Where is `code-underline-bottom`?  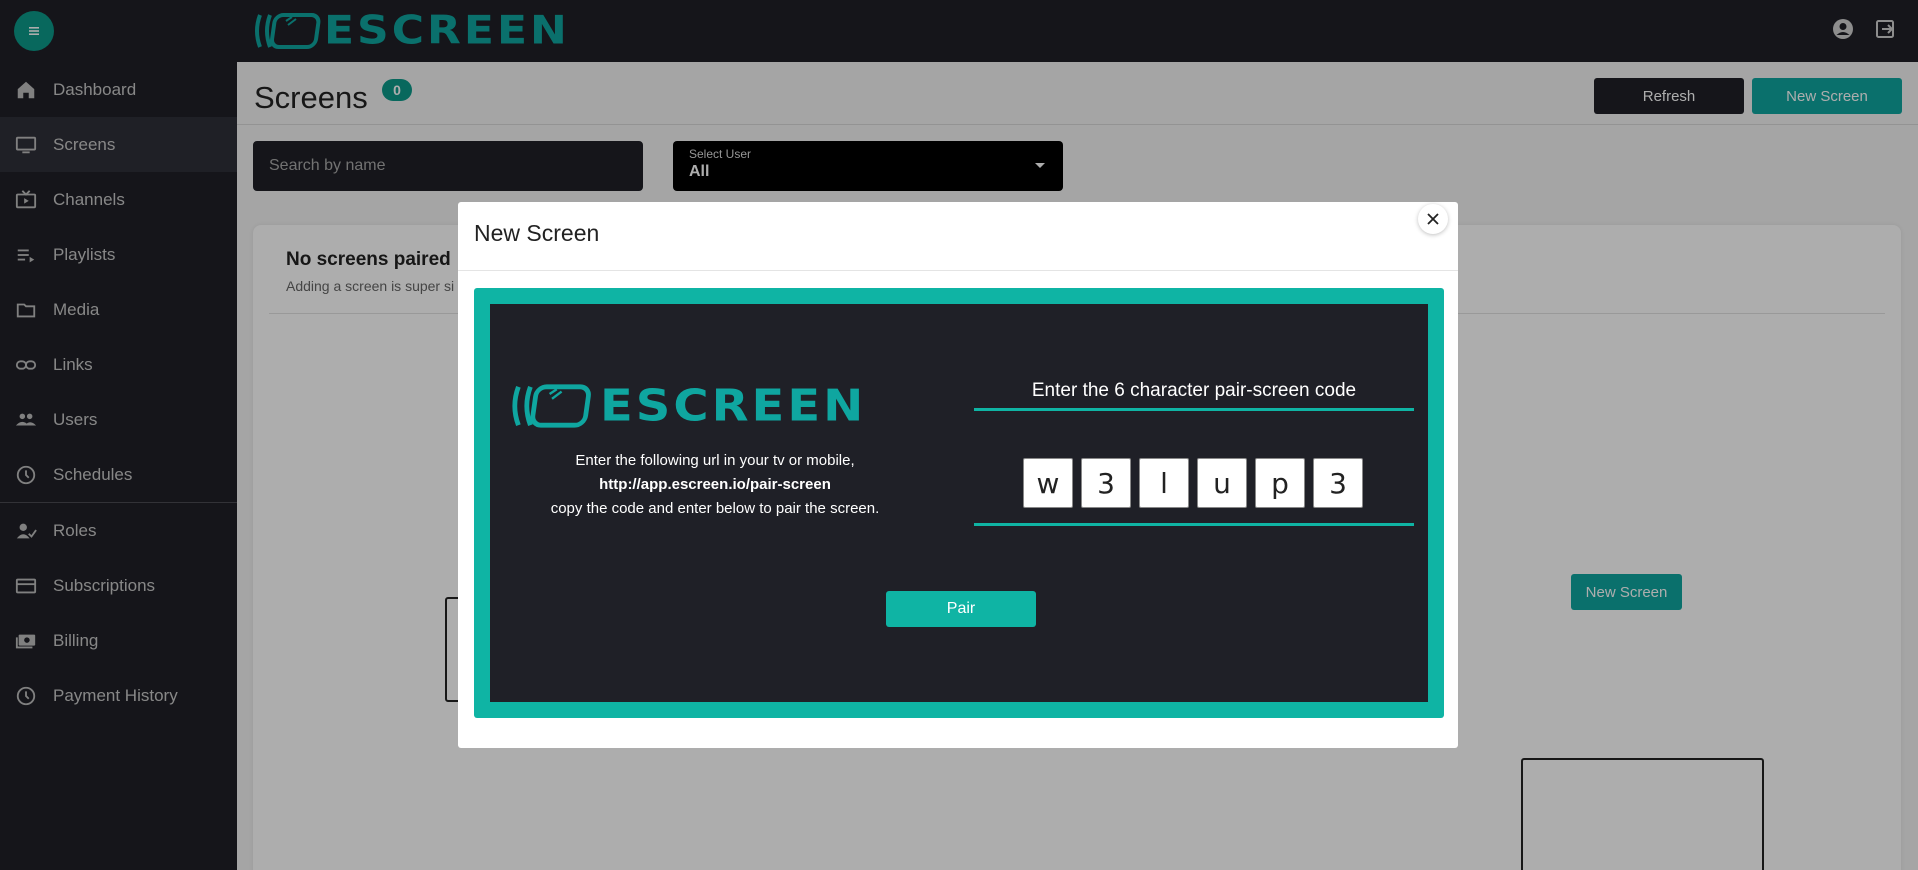 code-underline-bottom is located at coordinates (1194, 524).